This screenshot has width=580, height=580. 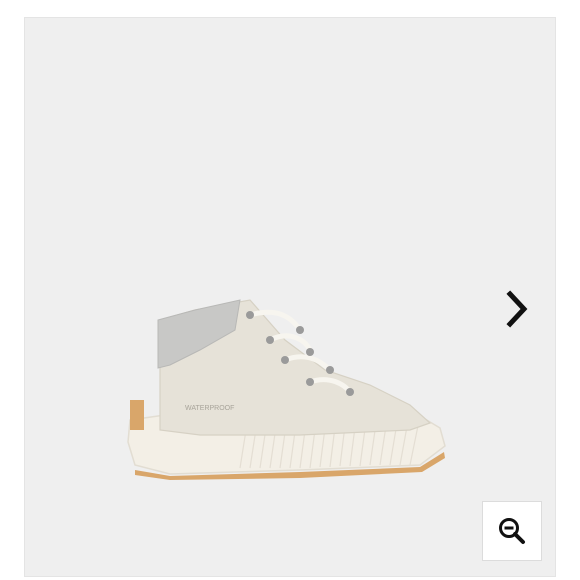 What do you see at coordinates (209, 408) in the screenshot?
I see `waterproof-label: WATERPROOF` at bounding box center [209, 408].